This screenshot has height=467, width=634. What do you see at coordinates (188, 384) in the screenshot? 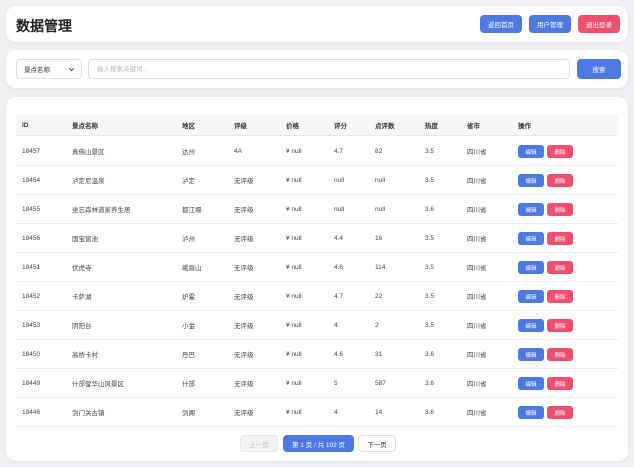
I see `cell-region: 什邡` at bounding box center [188, 384].